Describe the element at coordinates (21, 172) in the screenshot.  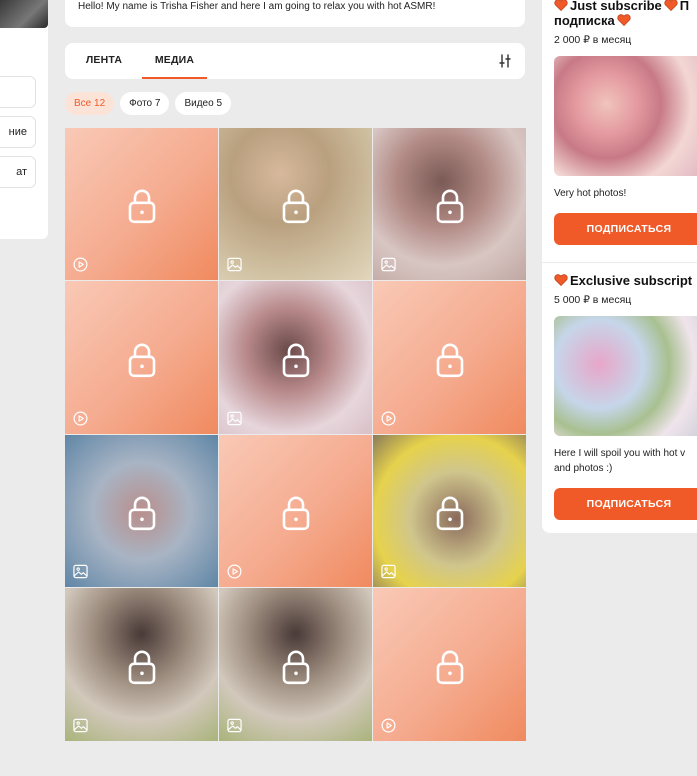
I see `sidebar-button-label: ат` at that location.